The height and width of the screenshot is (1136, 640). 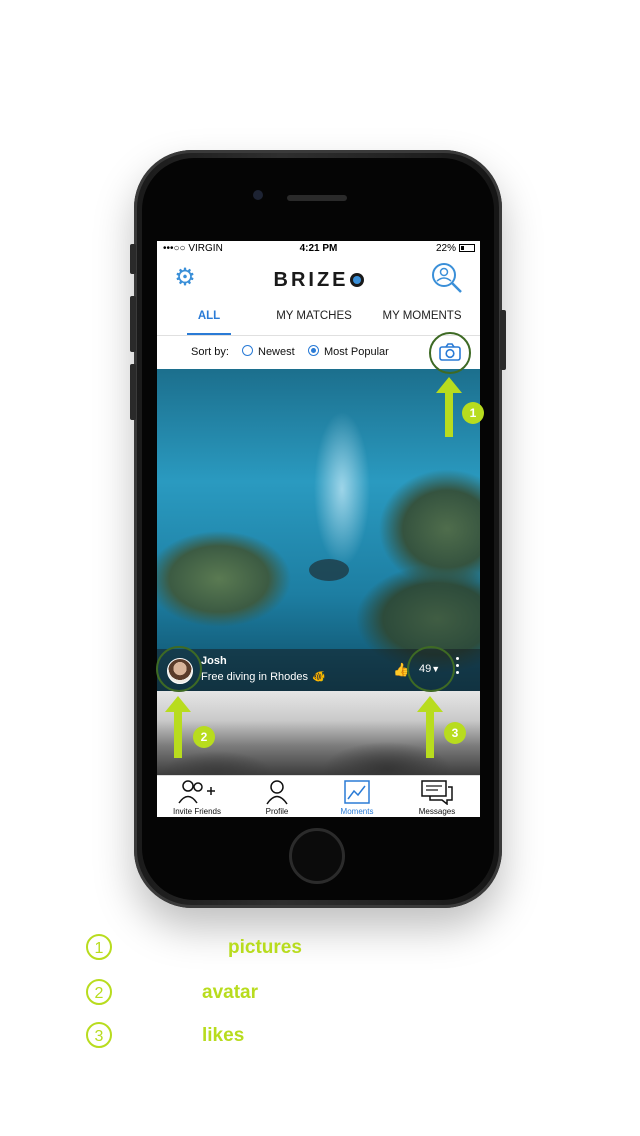 I want to click on bottom-tab-bar: Invite Friends Profile Moments Messages, so click(x=318, y=796).